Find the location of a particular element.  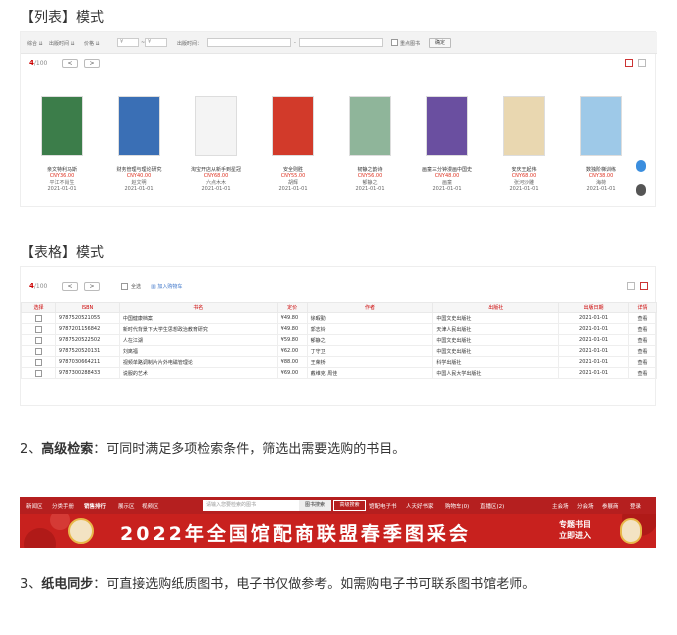

title-cell: 人在江湖 is located at coordinates (198, 340).